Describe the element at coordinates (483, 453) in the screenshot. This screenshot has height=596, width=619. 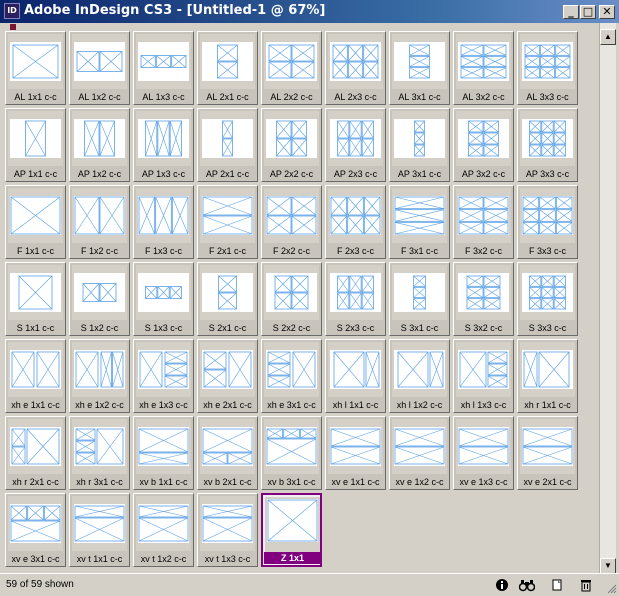
I see `library-item: xv e 1x3 c-c` at that location.